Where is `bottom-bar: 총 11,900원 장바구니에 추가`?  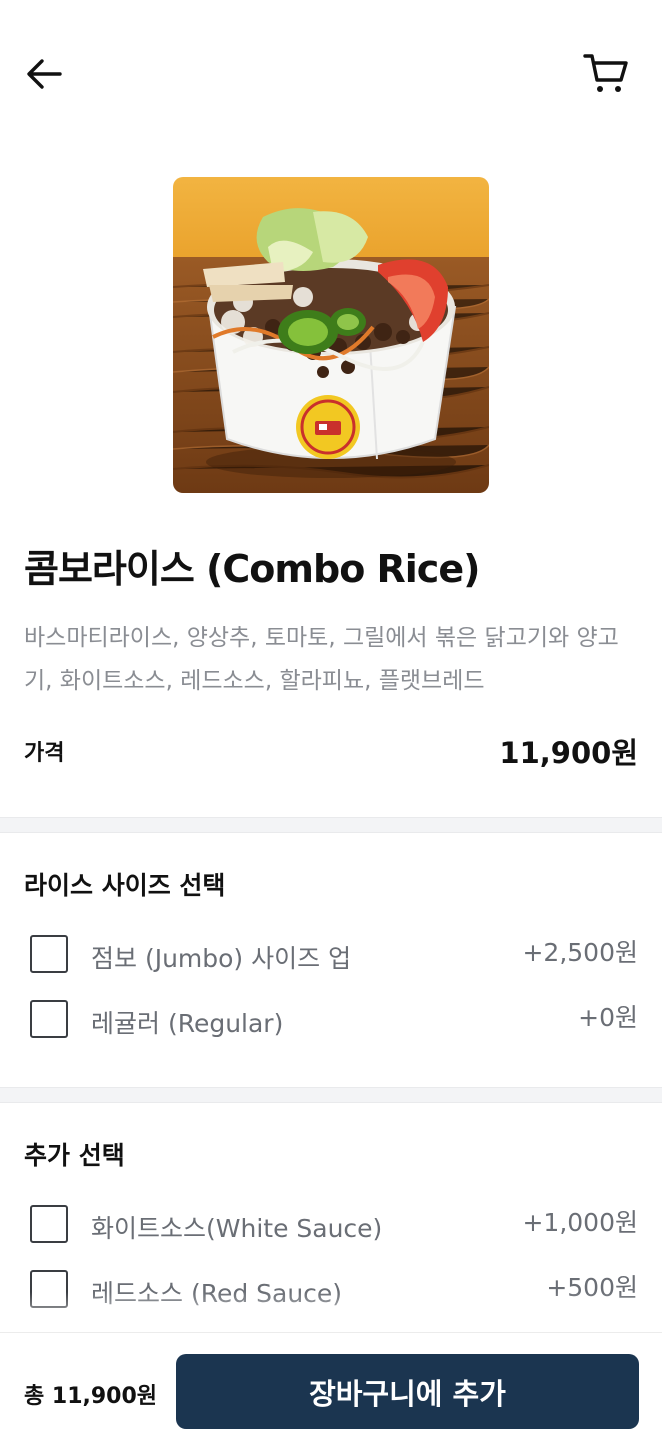 bottom-bar: 총 11,900원 장바구니에 추가 is located at coordinates (331, 1389).